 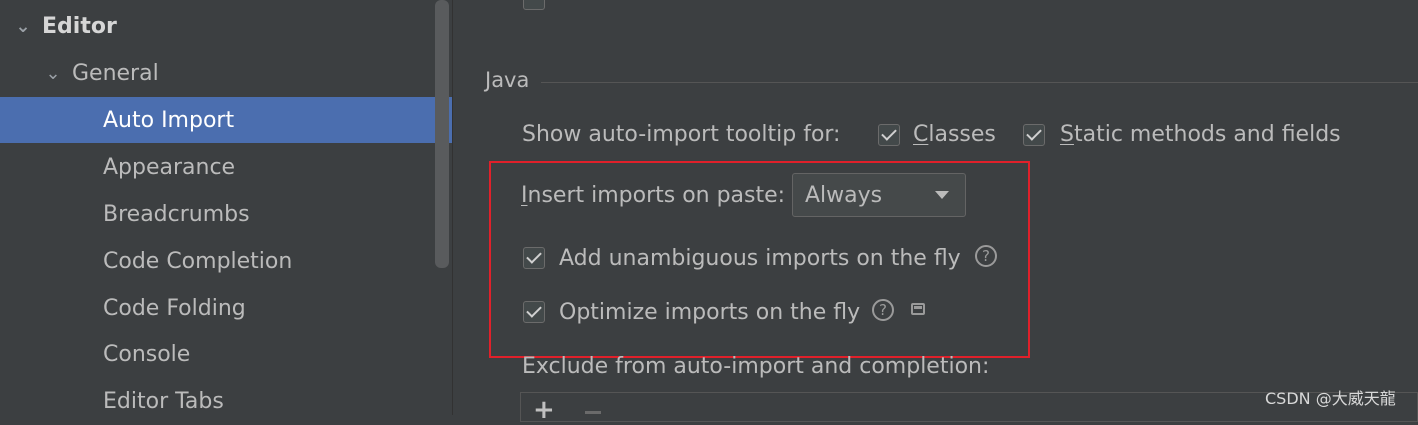 What do you see at coordinates (226, 26) in the screenshot?
I see `tree-item-editor: ⌄ Editor` at bounding box center [226, 26].